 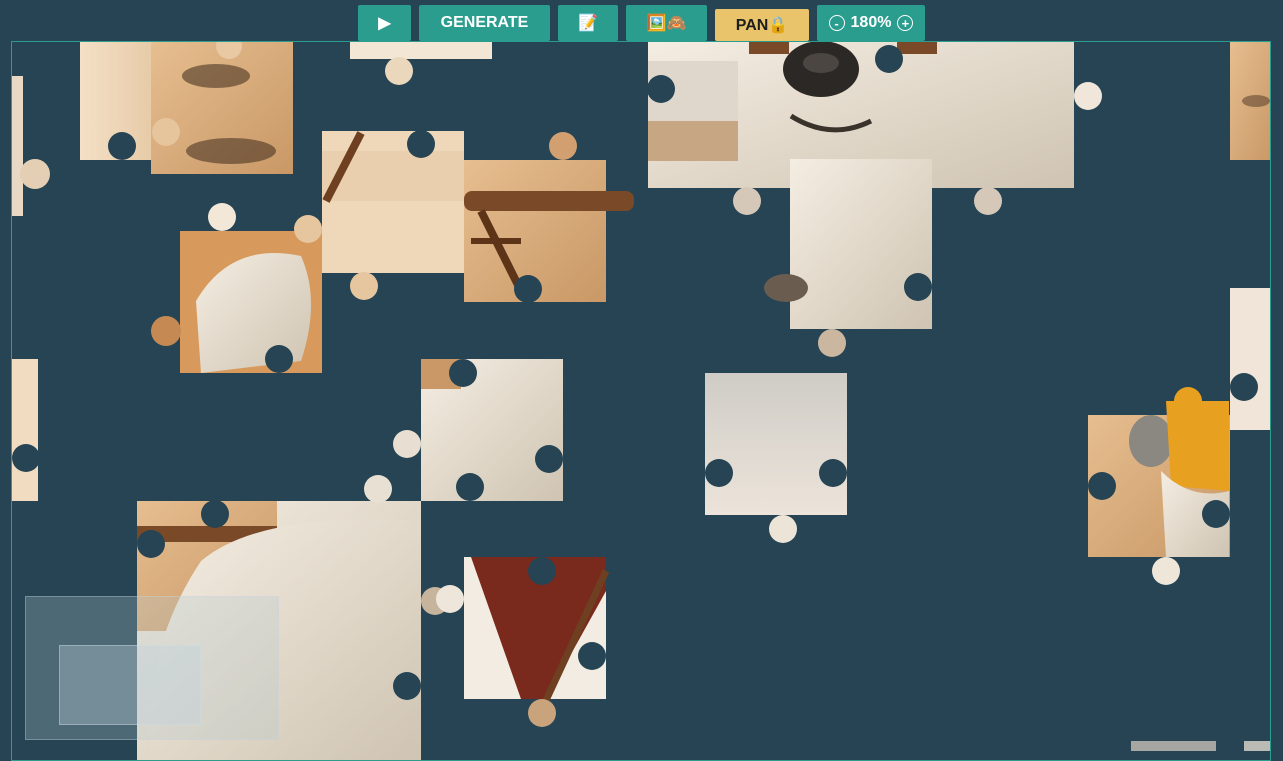 I want to click on minimap-viewport, so click(x=130, y=685).